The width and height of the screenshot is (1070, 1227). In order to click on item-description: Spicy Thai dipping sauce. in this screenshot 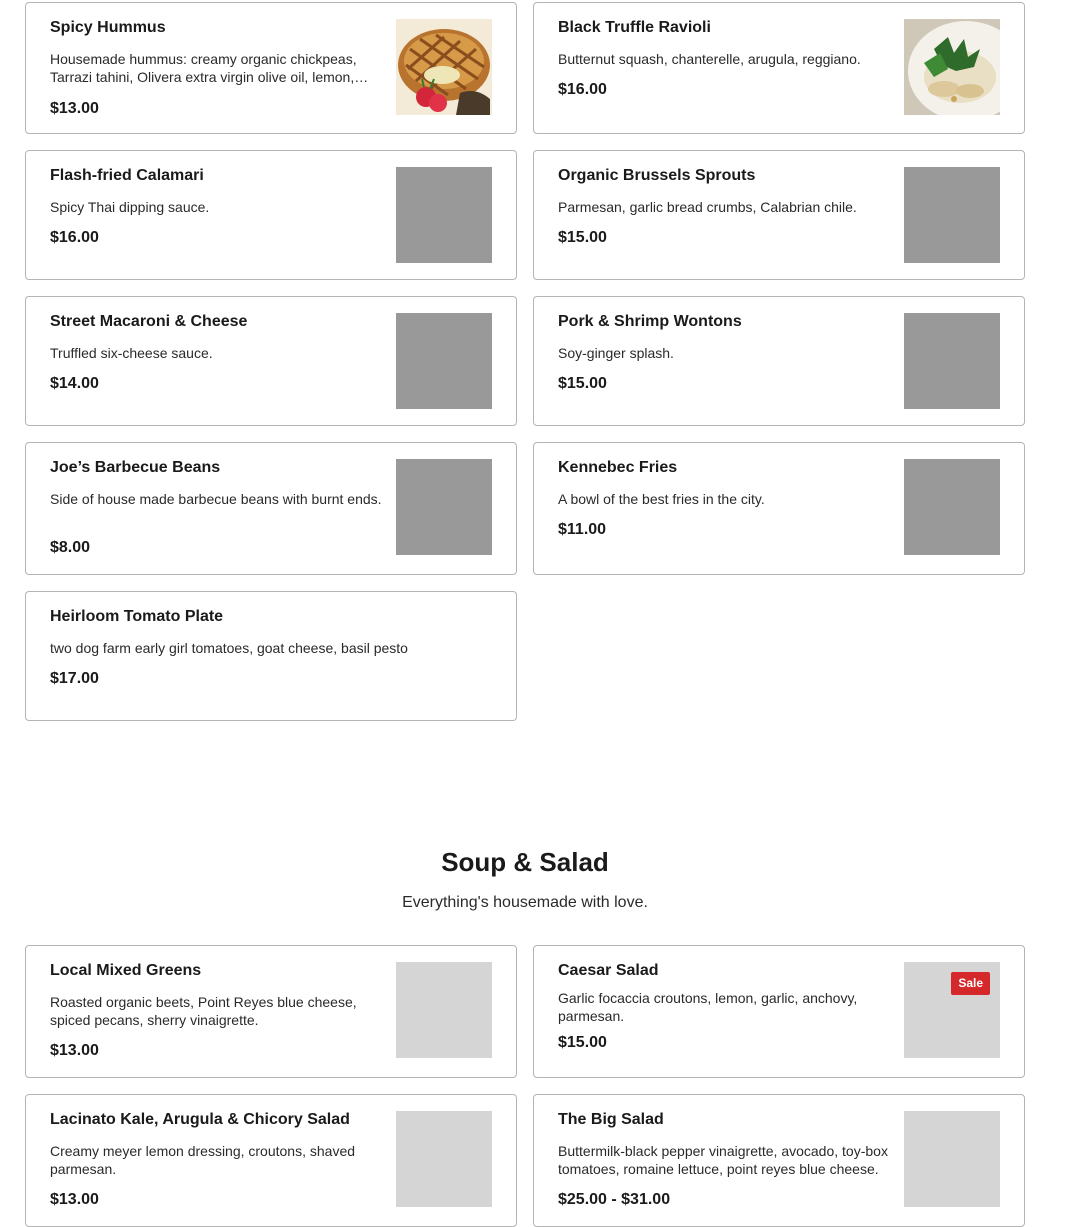, I will do `click(130, 207)`.